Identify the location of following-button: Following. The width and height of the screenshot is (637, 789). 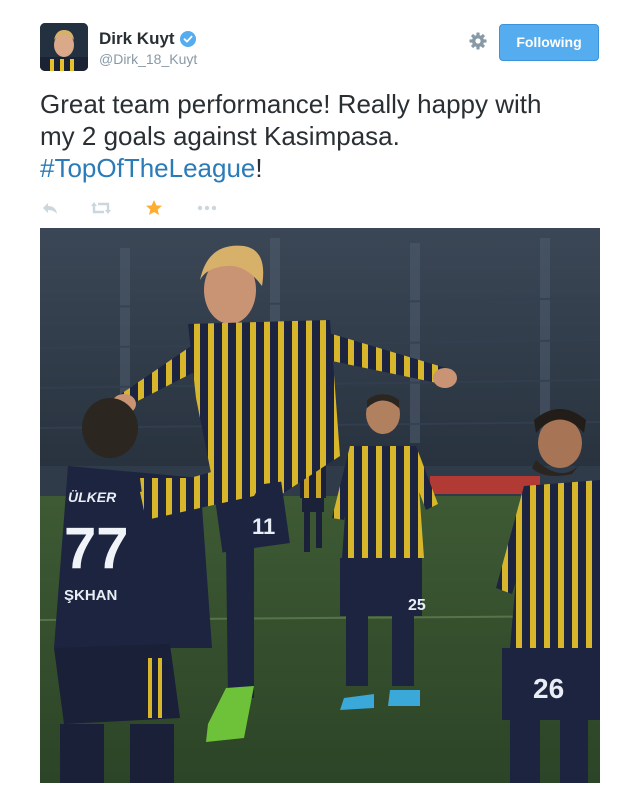
(549, 42).